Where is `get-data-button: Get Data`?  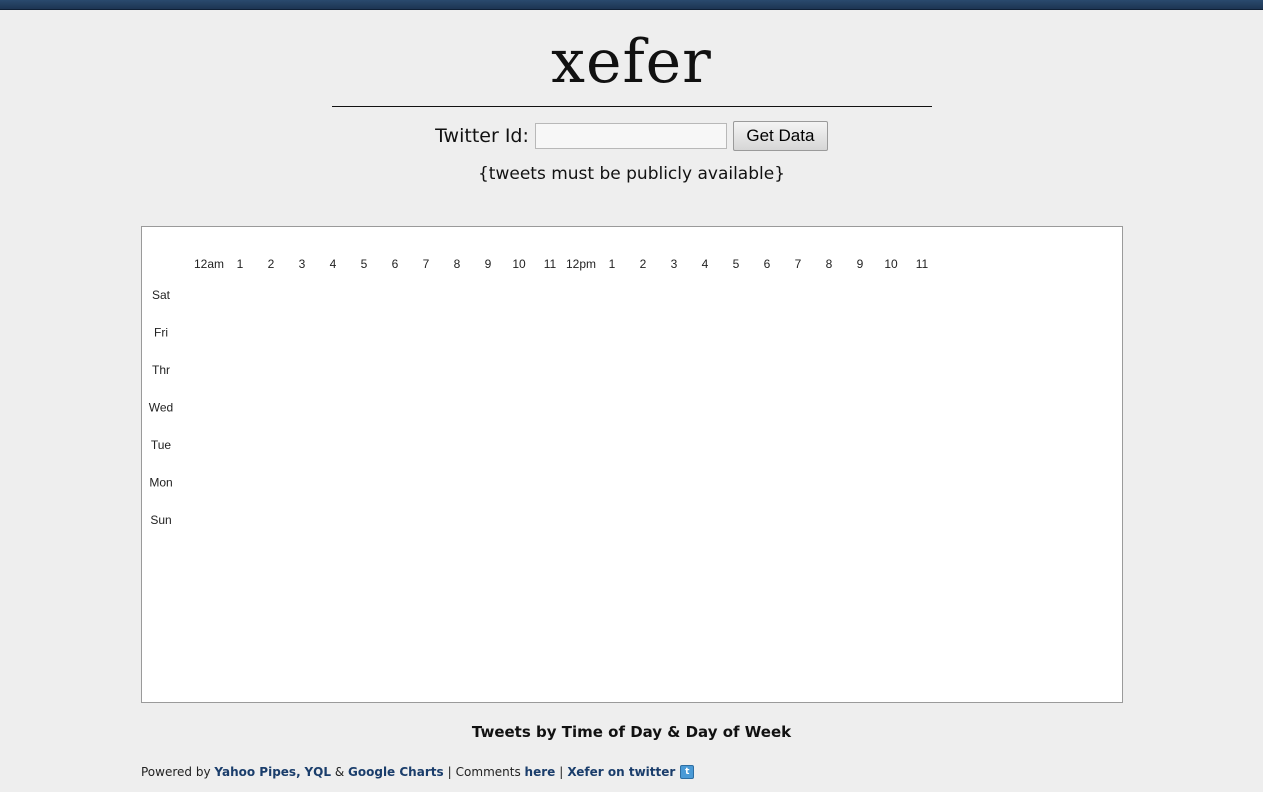
get-data-button: Get Data is located at coordinates (780, 136).